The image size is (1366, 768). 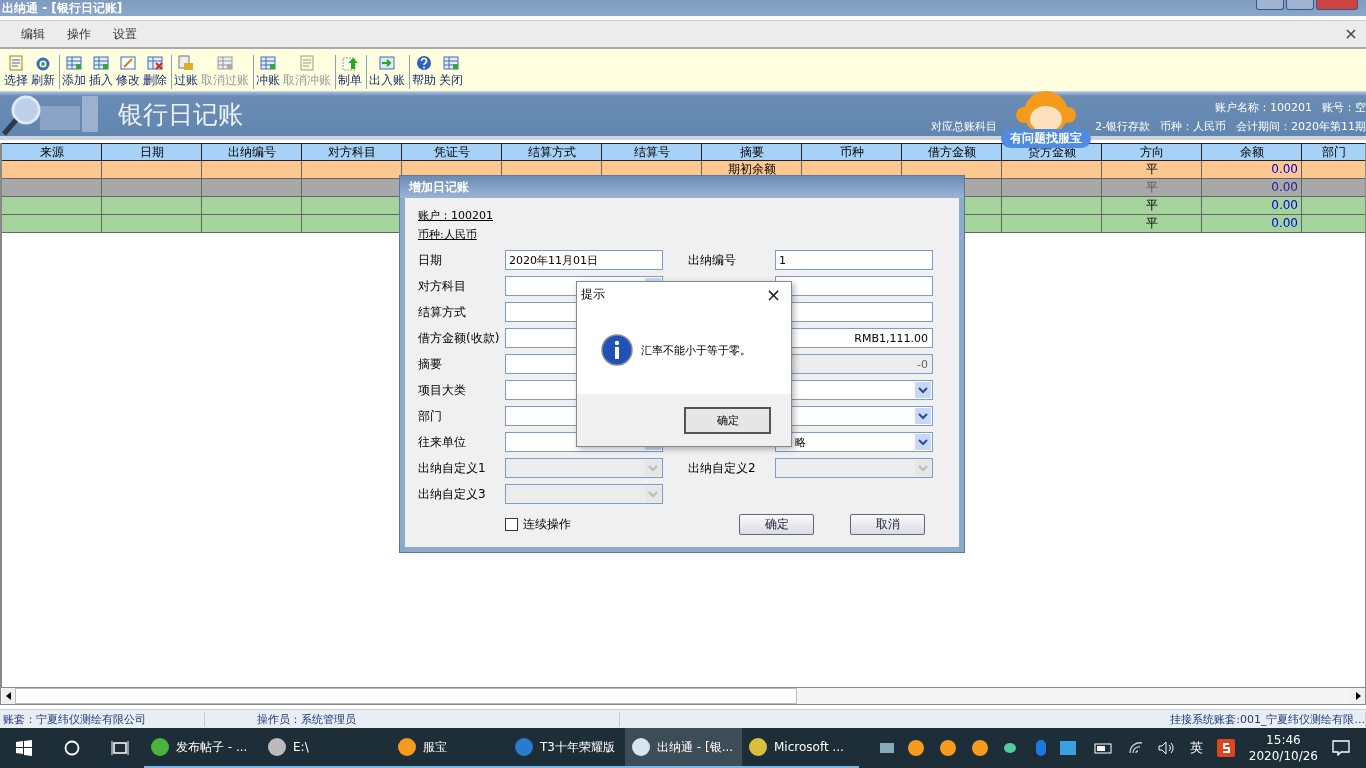 I want to click on accounting-period: 会计期间：2020年第11期, so click(x=1301, y=126).